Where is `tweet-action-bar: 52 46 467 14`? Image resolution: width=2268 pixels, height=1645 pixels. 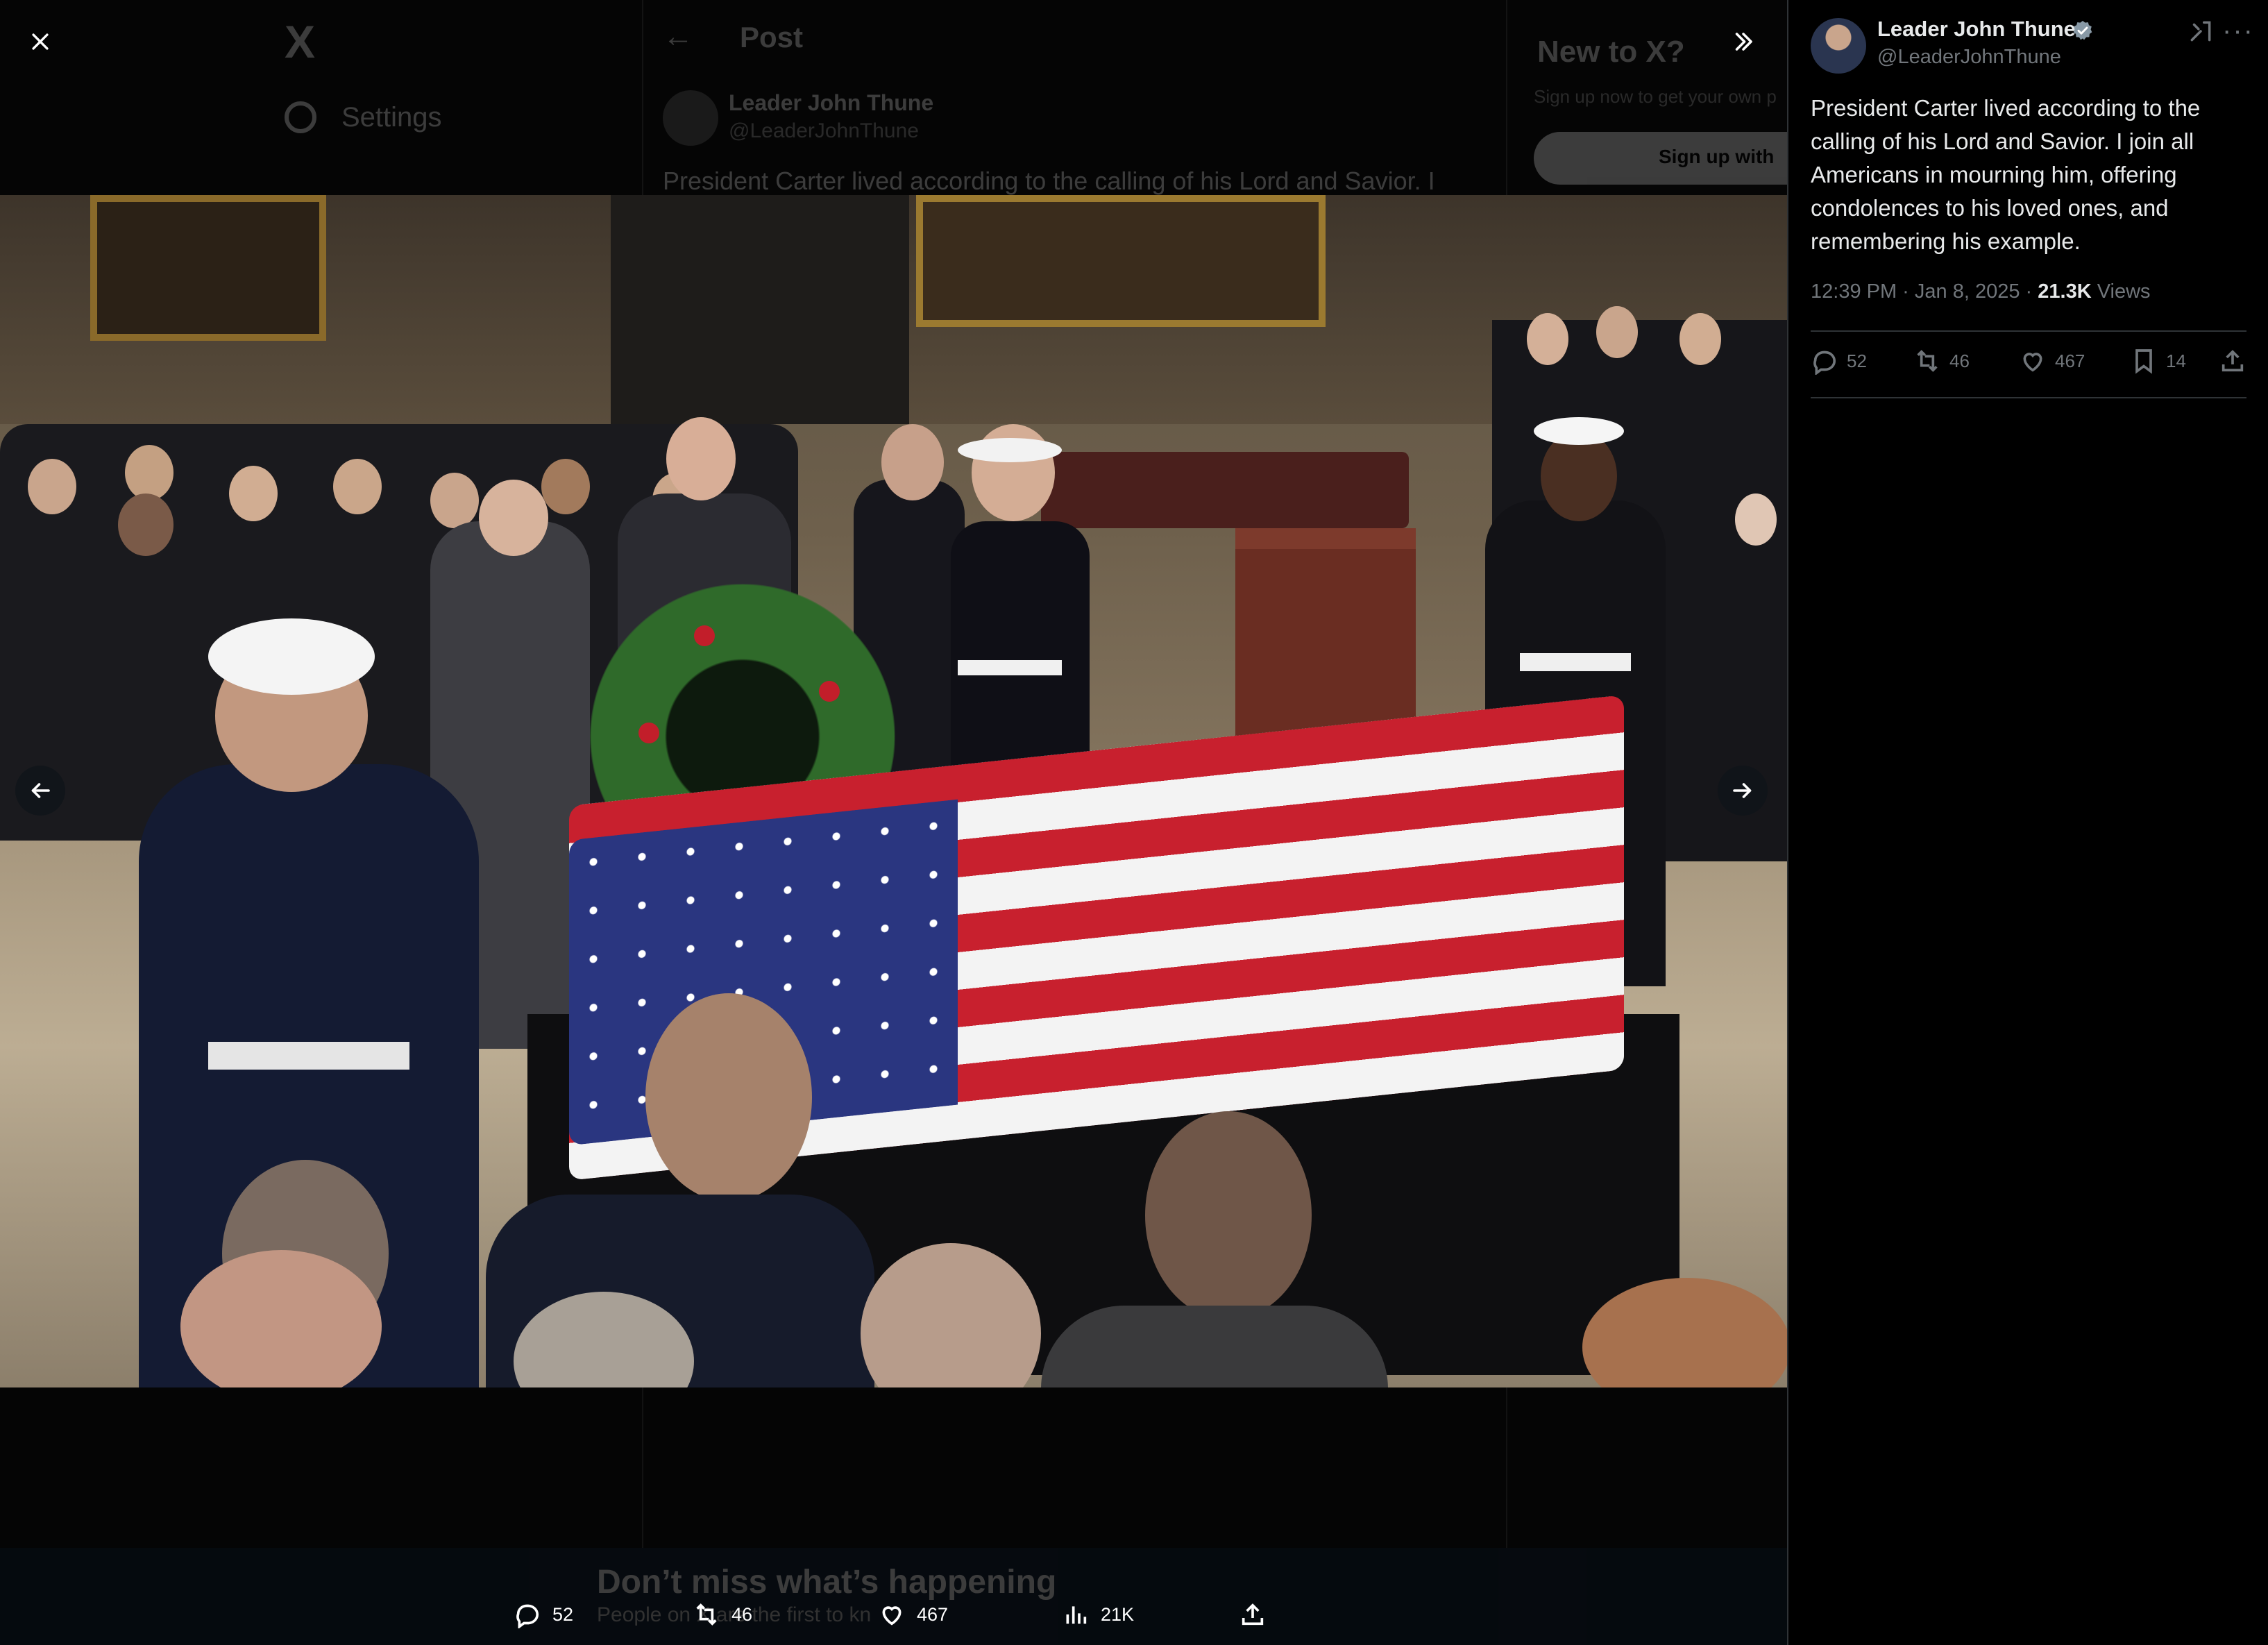
tweet-action-bar: 52 46 467 14 is located at coordinates (2028, 365).